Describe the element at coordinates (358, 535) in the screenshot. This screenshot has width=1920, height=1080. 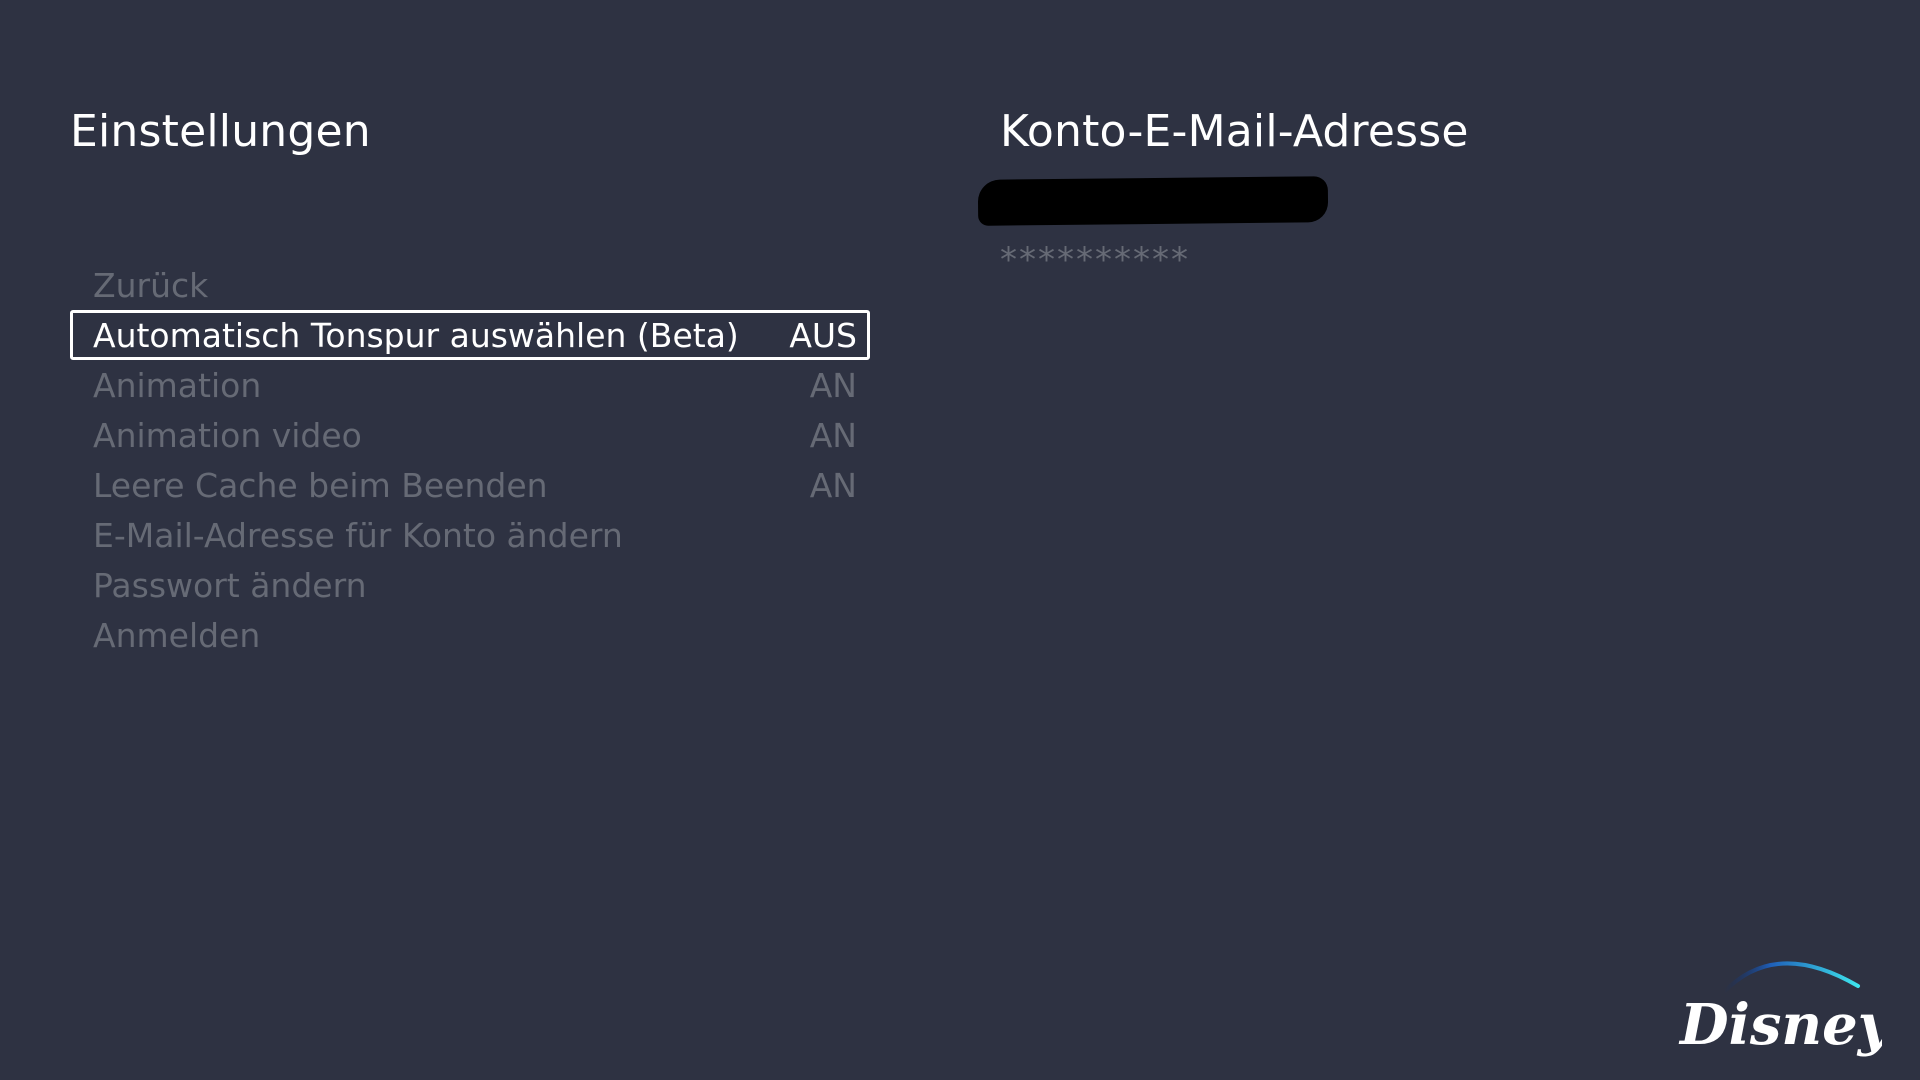
I see `menu-item-label: E-Mail-Adresse für Konto ändern` at that location.